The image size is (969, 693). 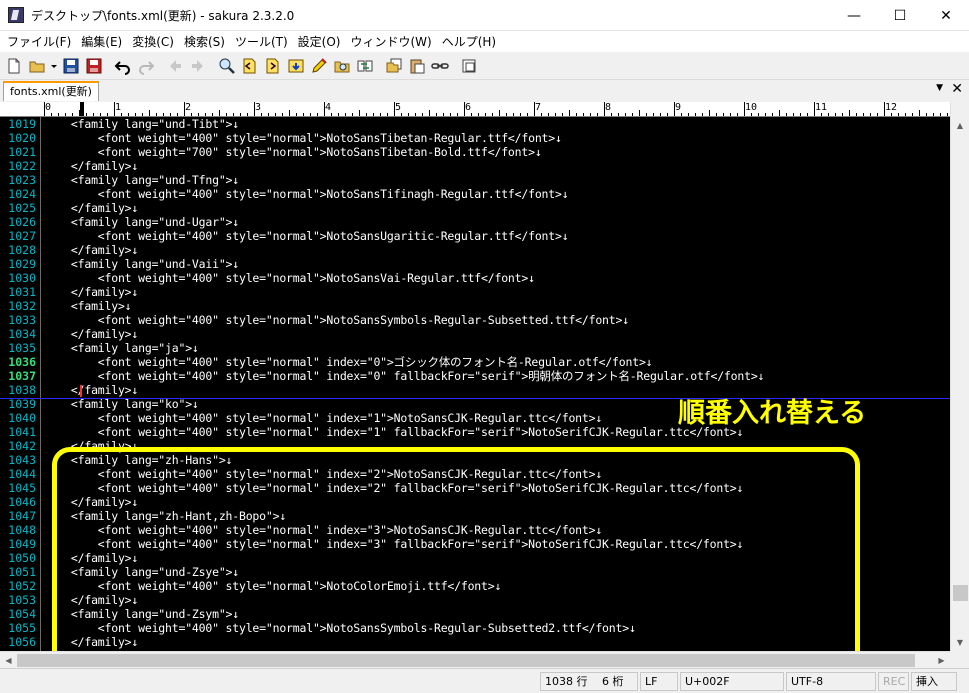 What do you see at coordinates (101, 41) in the screenshot?
I see `menu-edit: 編集(E)` at bounding box center [101, 41].